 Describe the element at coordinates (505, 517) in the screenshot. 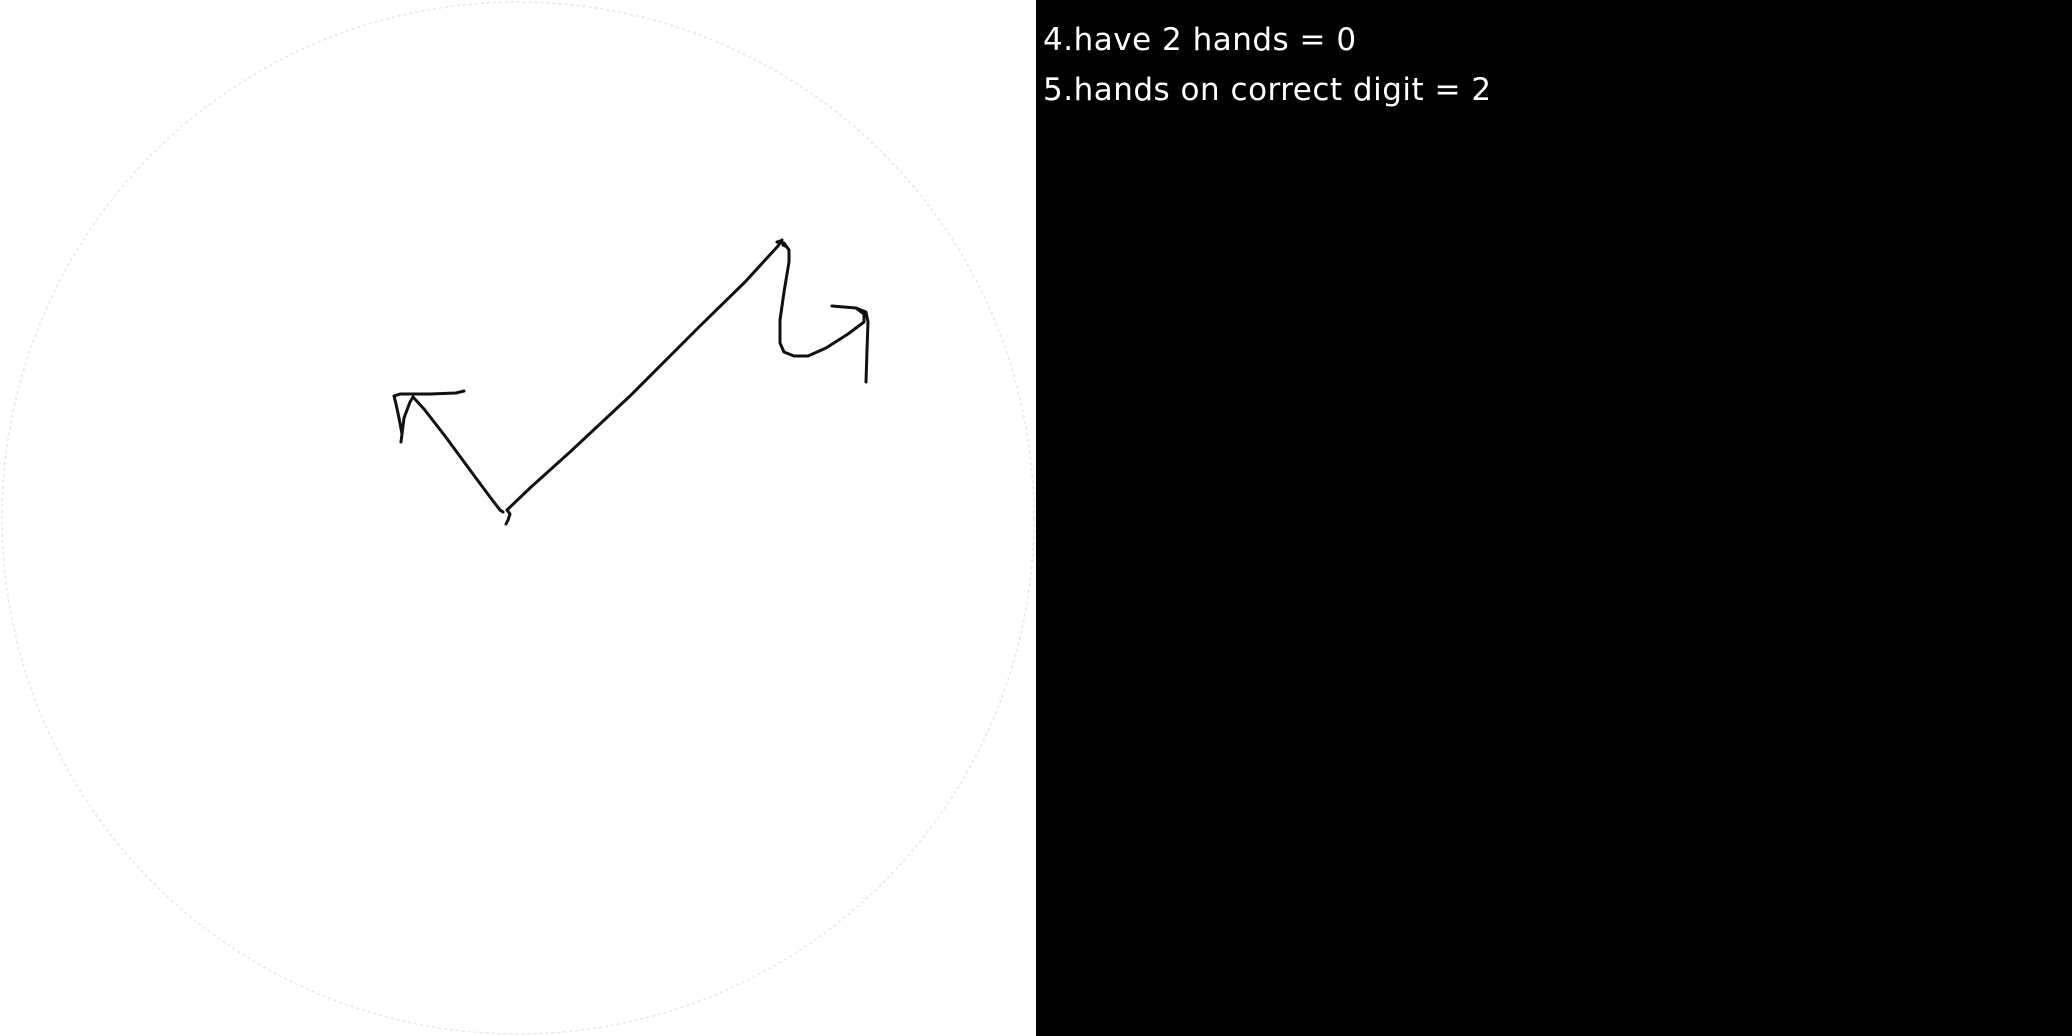

I see `hand-pivot-marks` at that location.